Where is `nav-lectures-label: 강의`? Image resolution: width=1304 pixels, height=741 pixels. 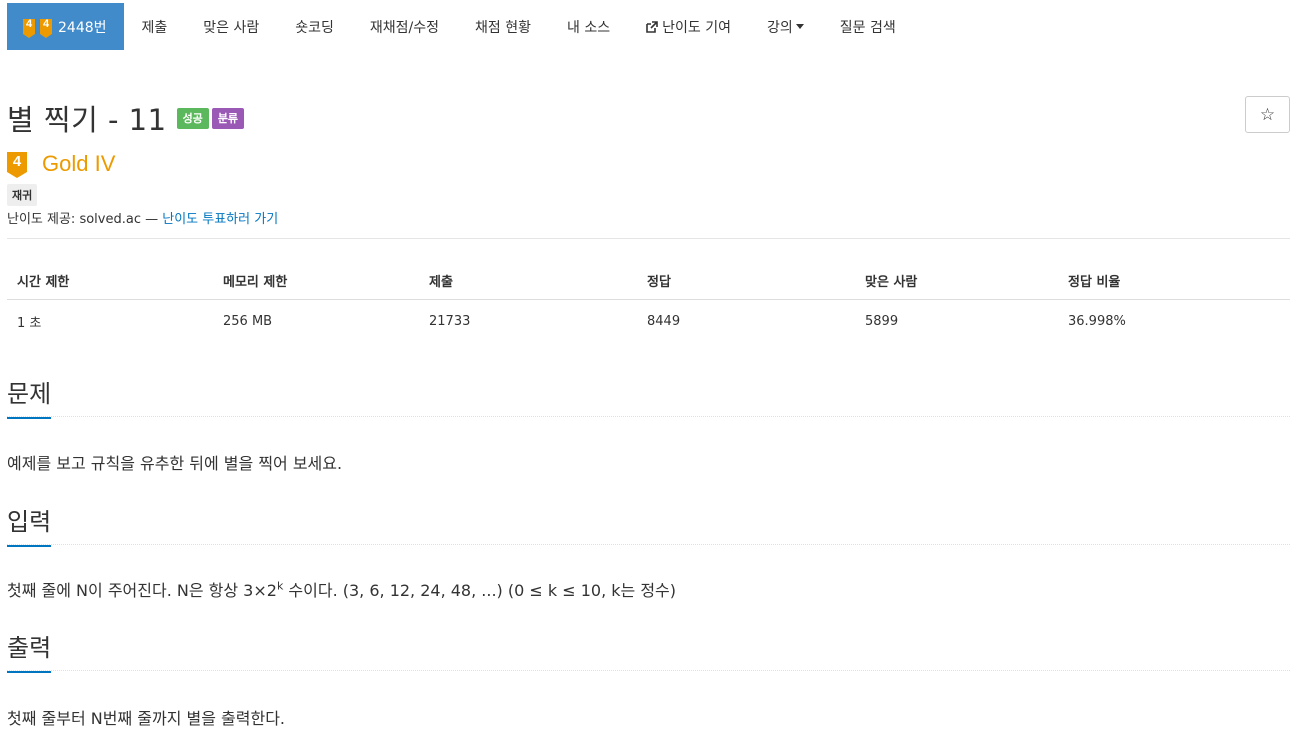
nav-lectures-label: 강의 is located at coordinates (779, 27).